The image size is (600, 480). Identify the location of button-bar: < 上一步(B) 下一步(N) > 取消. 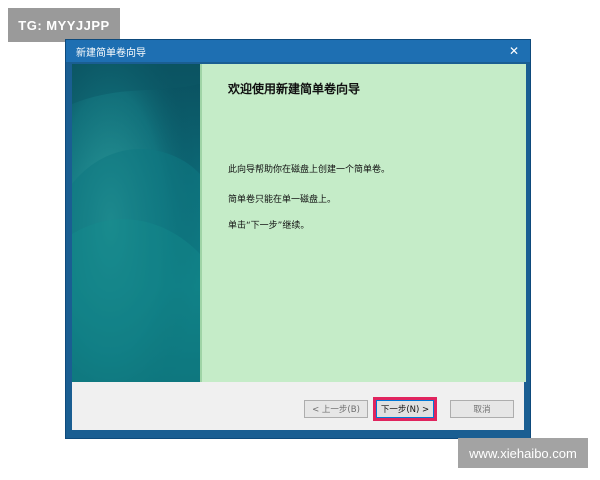
(298, 406).